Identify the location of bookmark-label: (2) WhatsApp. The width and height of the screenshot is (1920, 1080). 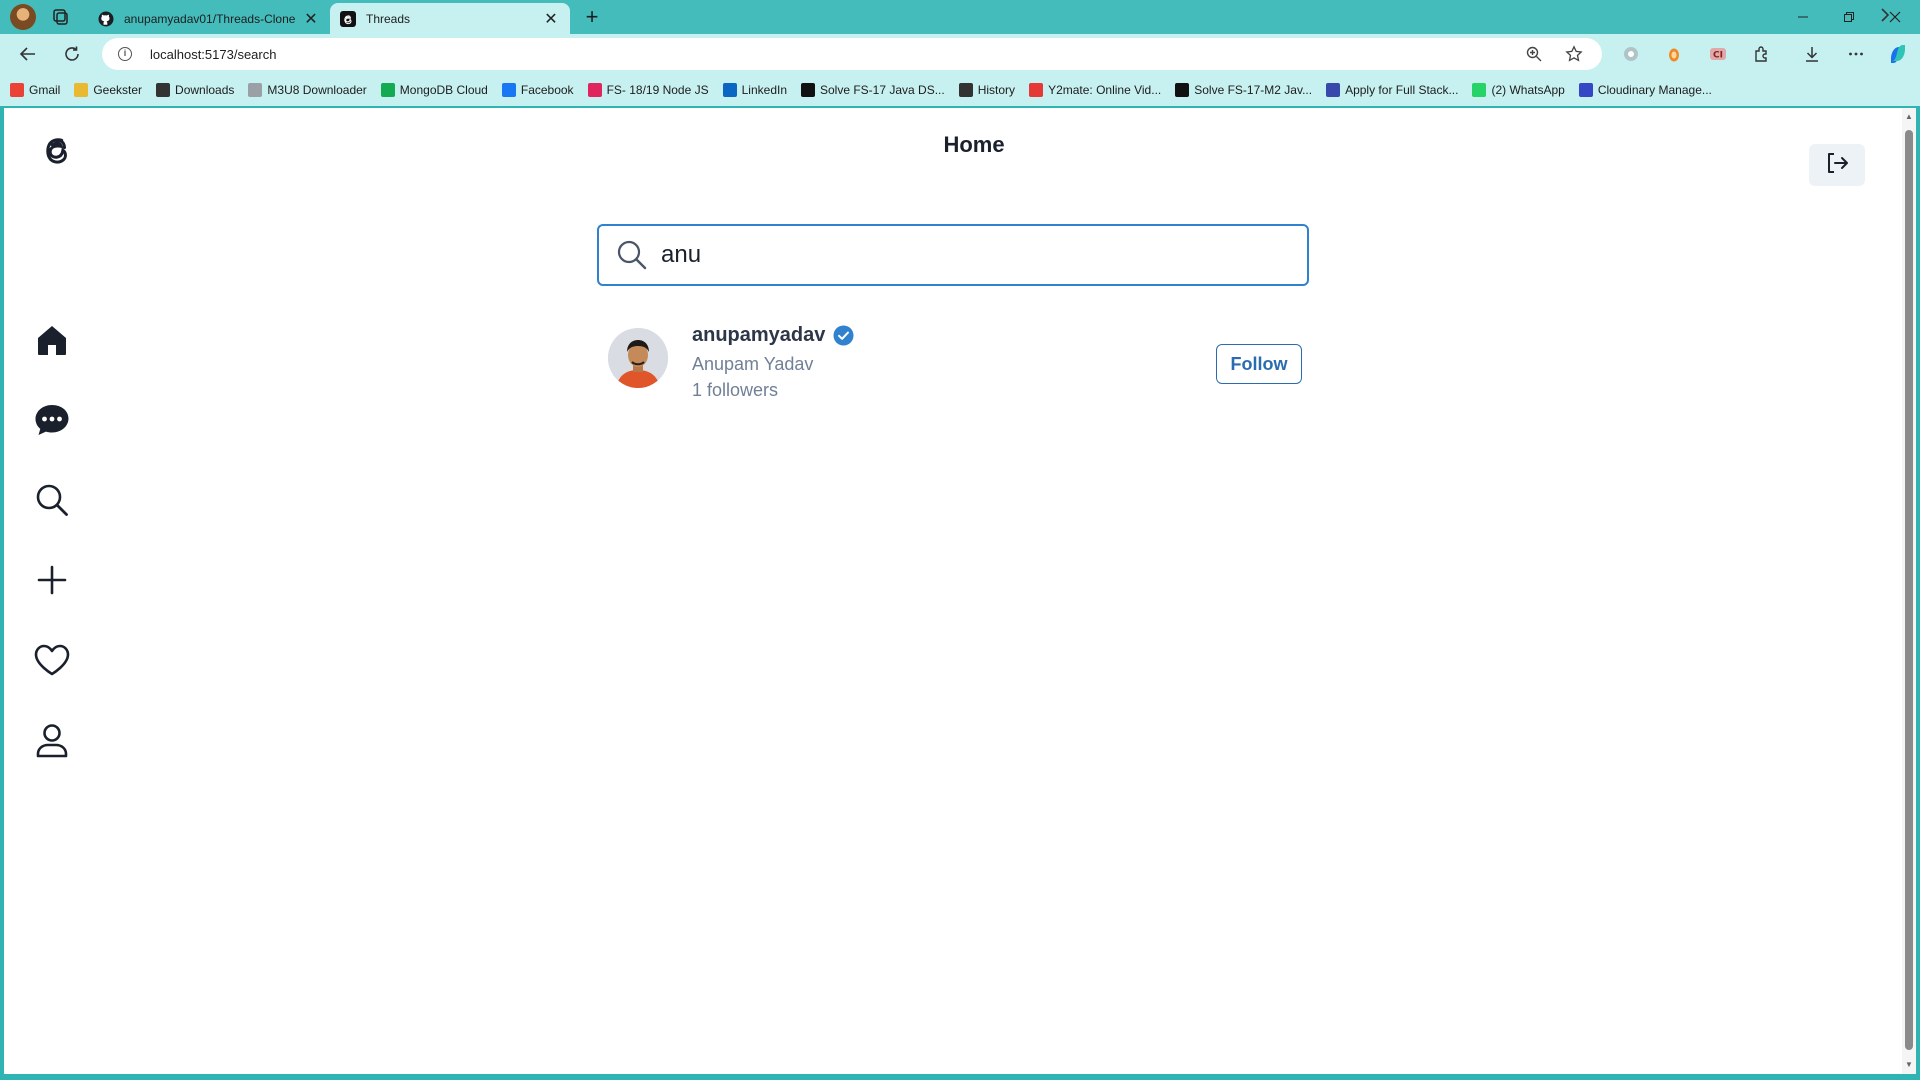
(1528, 90).